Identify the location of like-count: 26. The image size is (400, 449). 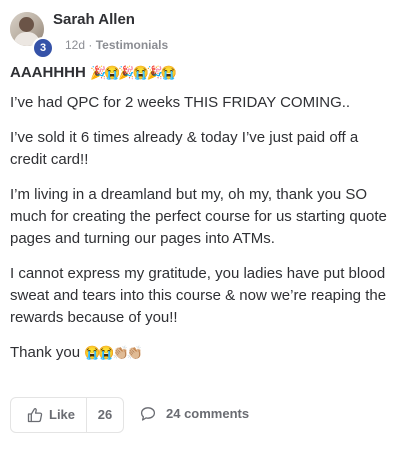
(105, 414).